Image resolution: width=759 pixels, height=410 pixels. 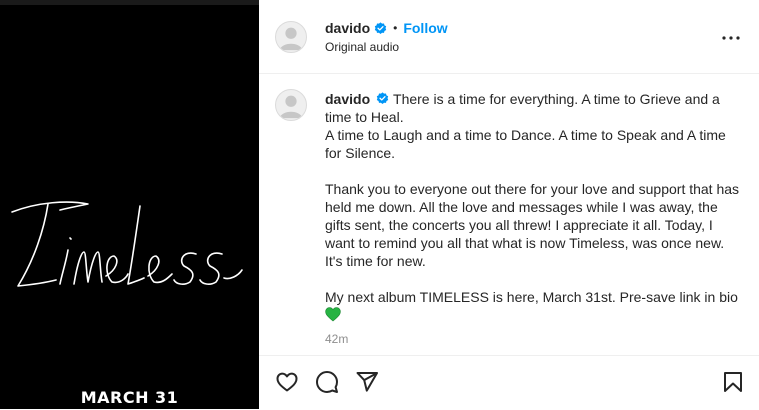 What do you see at coordinates (509, 37) in the screenshot?
I see `post-header: davido • Follow Original audio` at bounding box center [509, 37].